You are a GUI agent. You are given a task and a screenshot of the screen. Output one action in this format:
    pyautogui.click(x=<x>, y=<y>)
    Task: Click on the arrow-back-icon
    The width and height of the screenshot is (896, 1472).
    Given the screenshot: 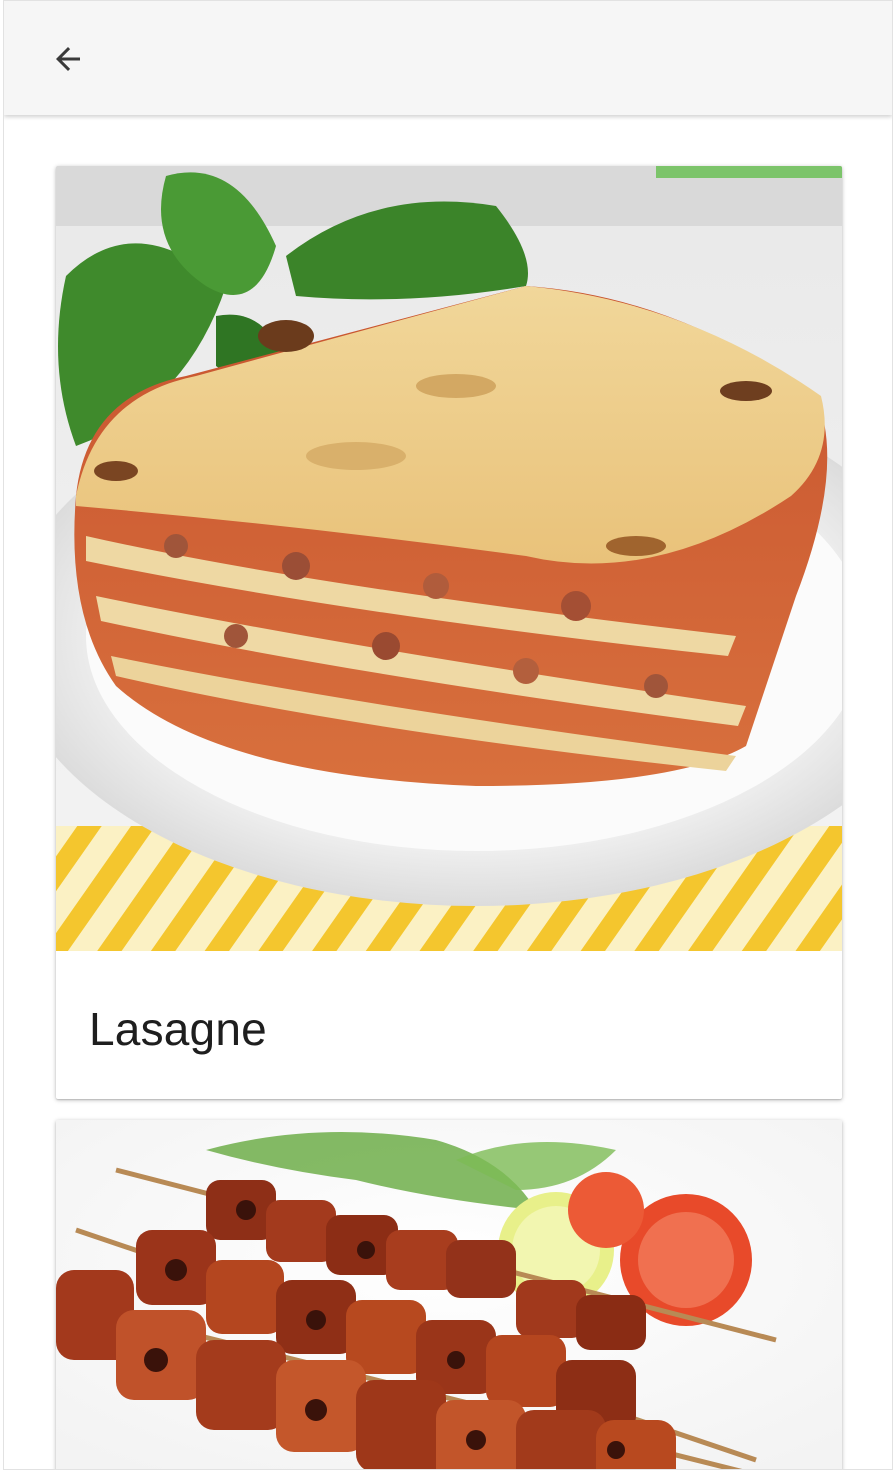 What is the action you would take?
    pyautogui.click(x=68, y=59)
    